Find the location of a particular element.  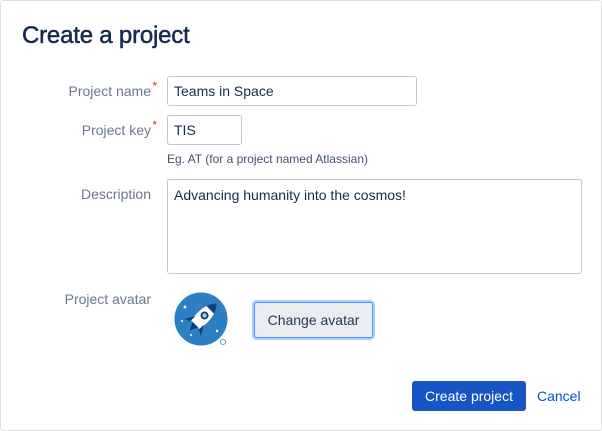

dialog-title: Create a project is located at coordinates (106, 36).